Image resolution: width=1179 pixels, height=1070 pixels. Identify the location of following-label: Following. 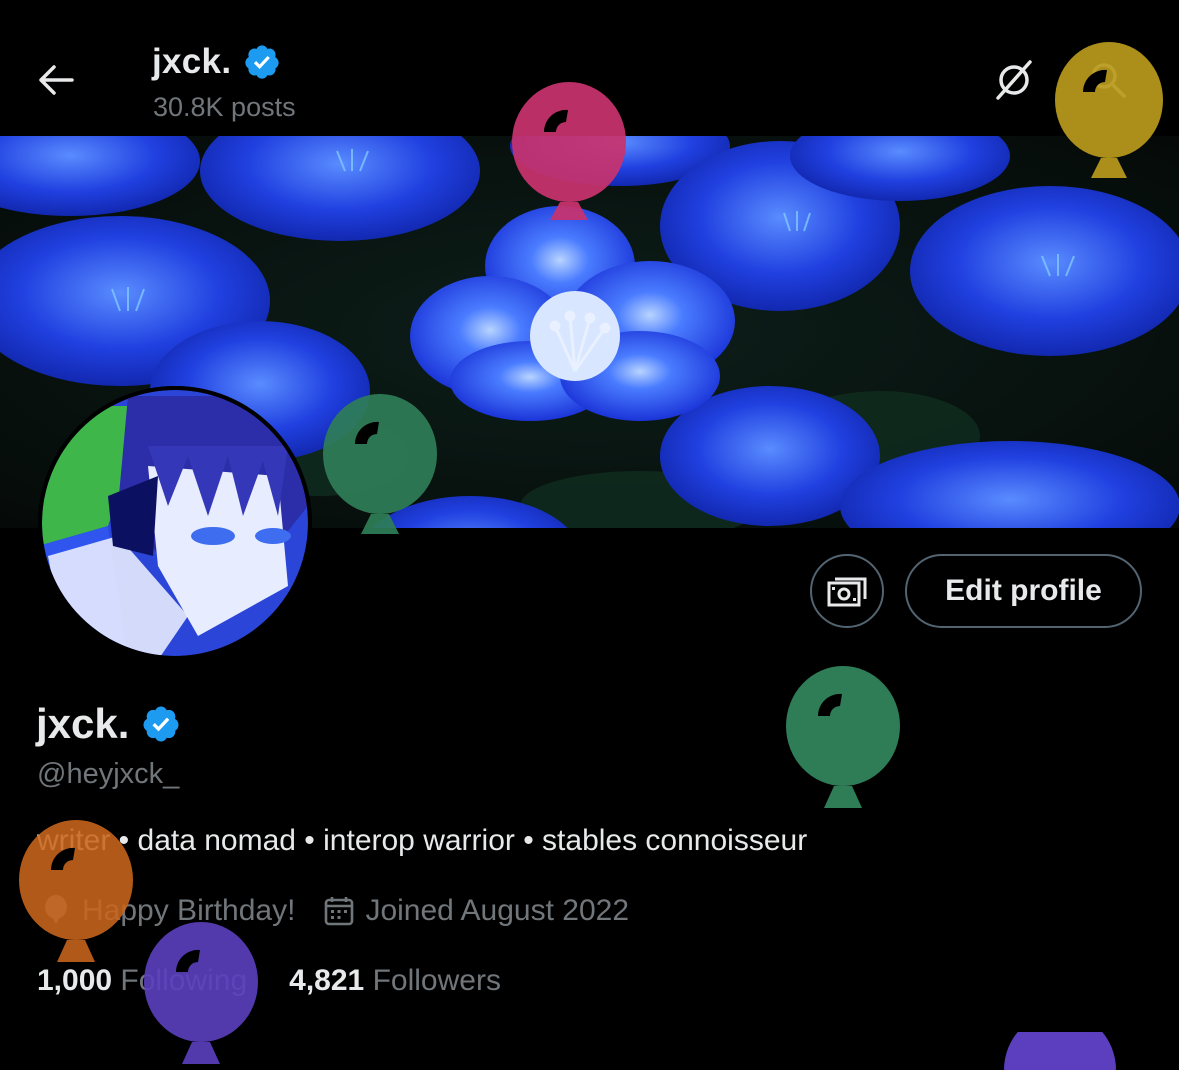
(184, 980).